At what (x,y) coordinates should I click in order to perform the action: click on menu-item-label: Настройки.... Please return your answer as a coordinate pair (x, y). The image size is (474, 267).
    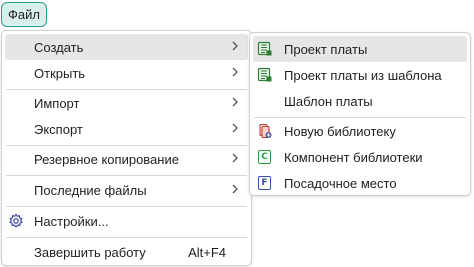
    Looking at the image, I should click on (71, 221).